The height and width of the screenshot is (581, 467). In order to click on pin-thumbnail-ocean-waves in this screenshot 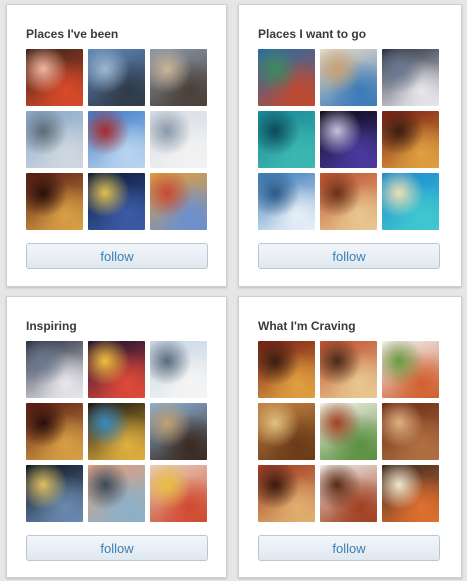, I will do `click(286, 201)`.